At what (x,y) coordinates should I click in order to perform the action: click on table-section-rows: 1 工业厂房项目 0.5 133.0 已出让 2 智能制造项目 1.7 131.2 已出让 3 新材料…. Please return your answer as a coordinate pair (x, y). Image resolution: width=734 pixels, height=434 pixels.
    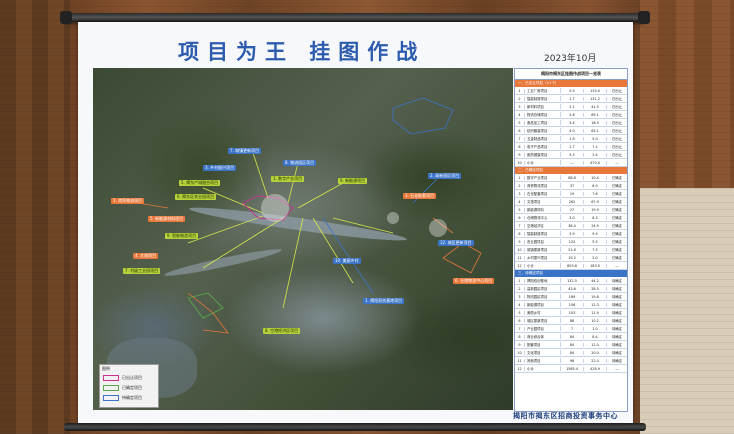
    Looking at the image, I should click on (571, 127).